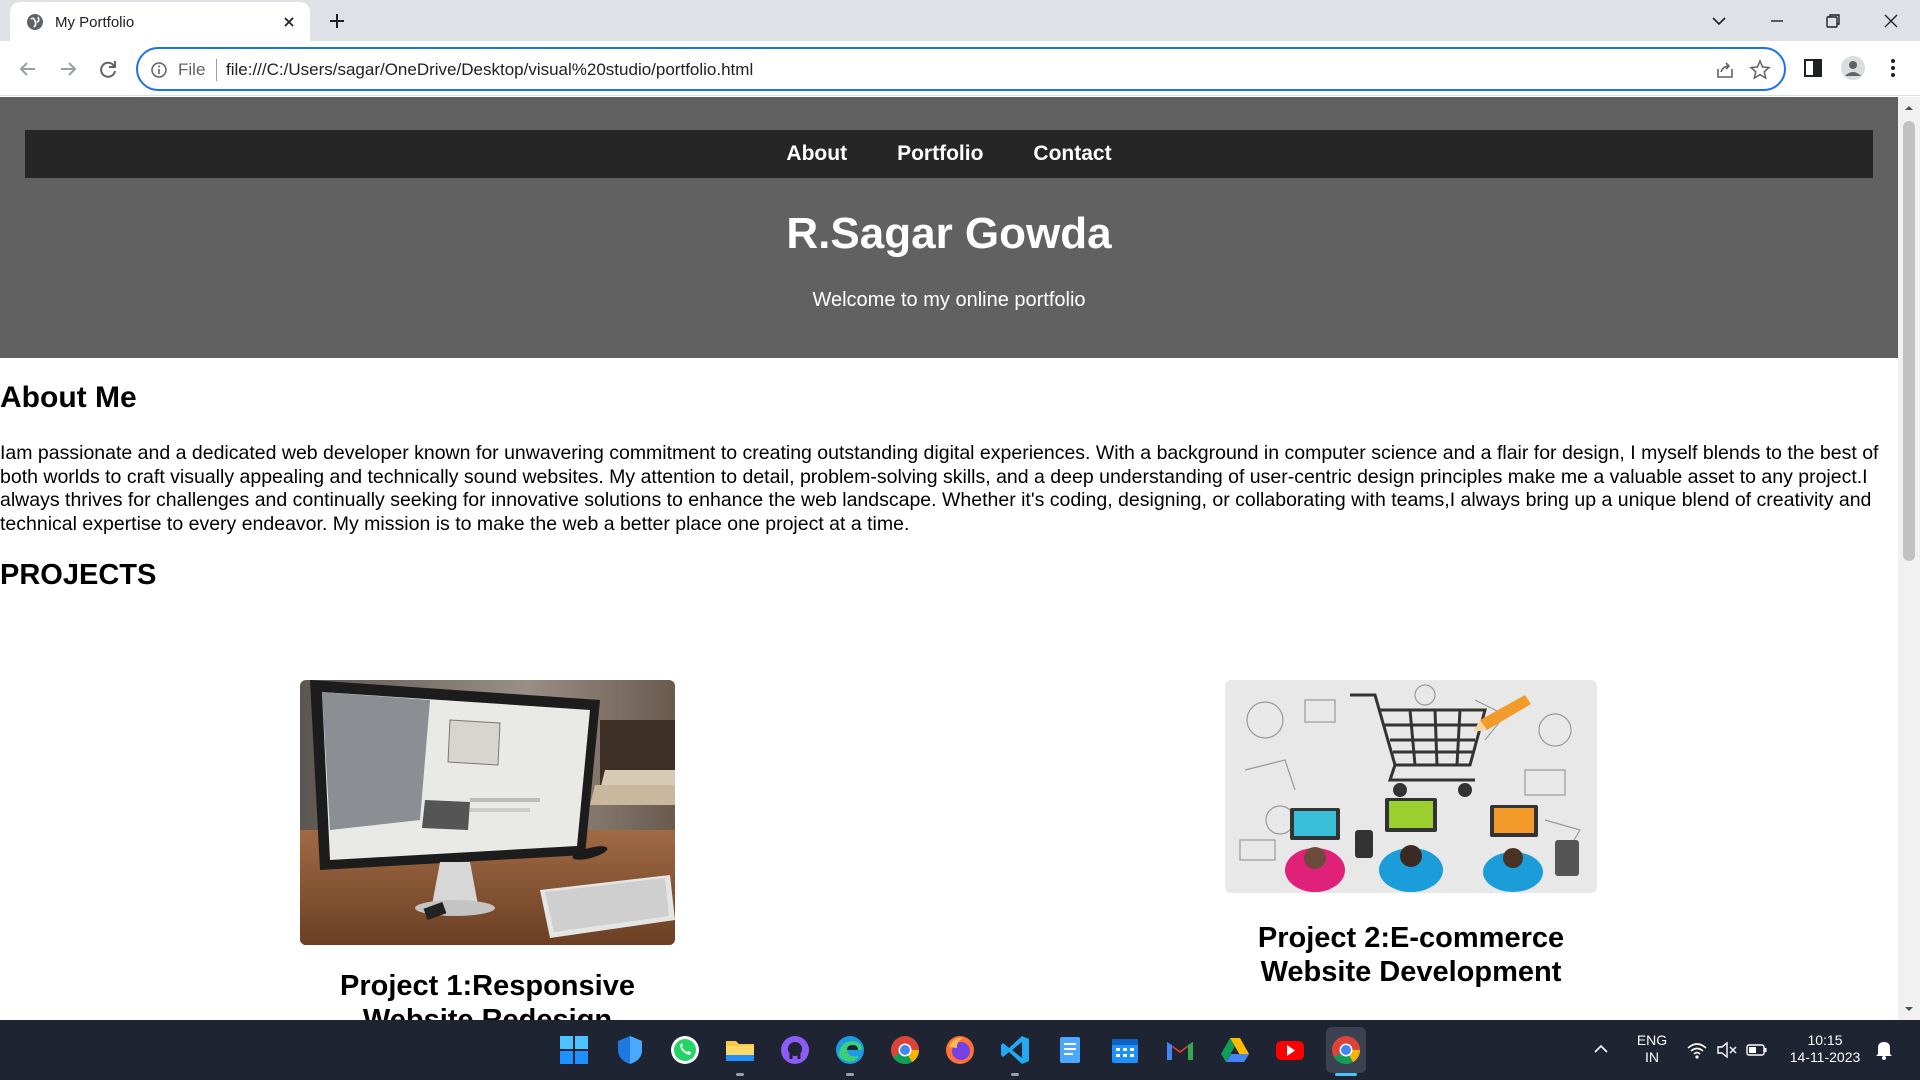  I want to click on forward-icon, so click(68, 69).